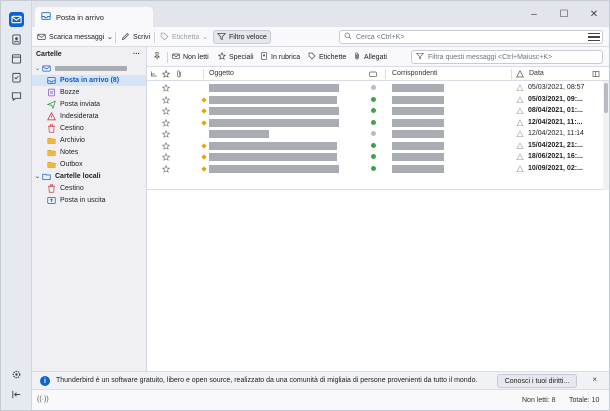 This screenshot has width=610, height=411. What do you see at coordinates (606, 98) in the screenshot?
I see `scrollbar-thumb` at bounding box center [606, 98].